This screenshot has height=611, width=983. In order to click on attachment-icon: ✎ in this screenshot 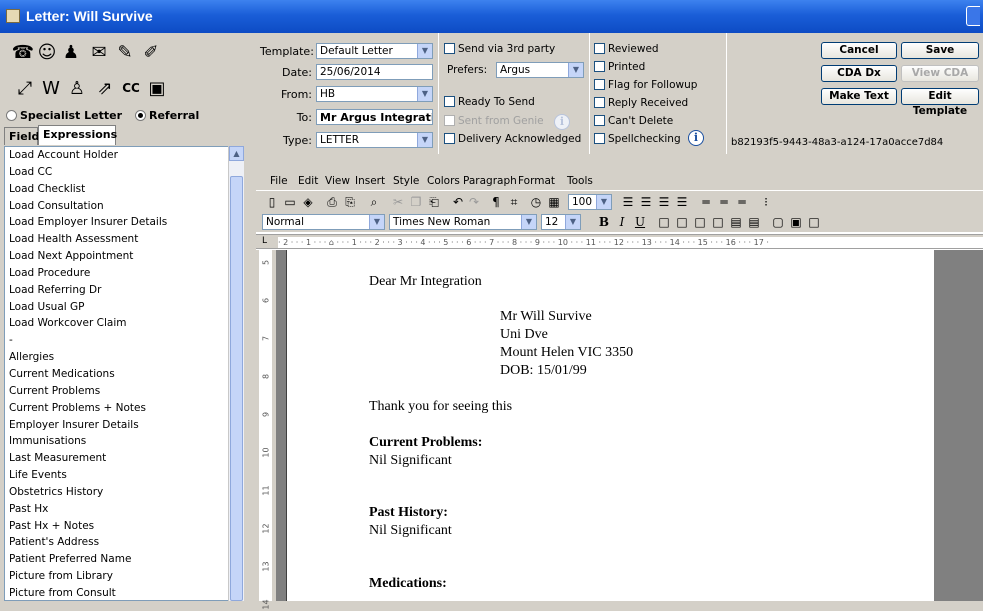, I will do `click(125, 52)`.